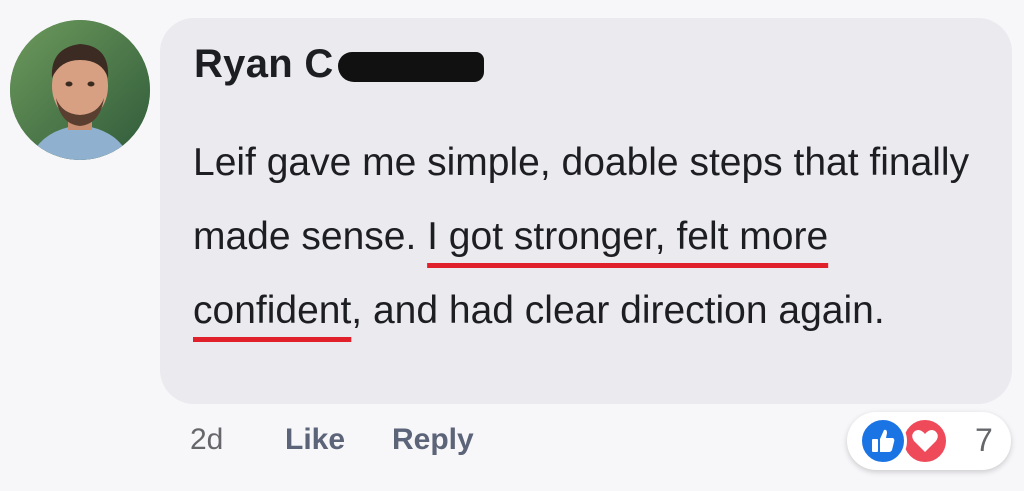 This screenshot has height=491, width=1024. What do you see at coordinates (411, 67) in the screenshot?
I see `redaction-mark` at bounding box center [411, 67].